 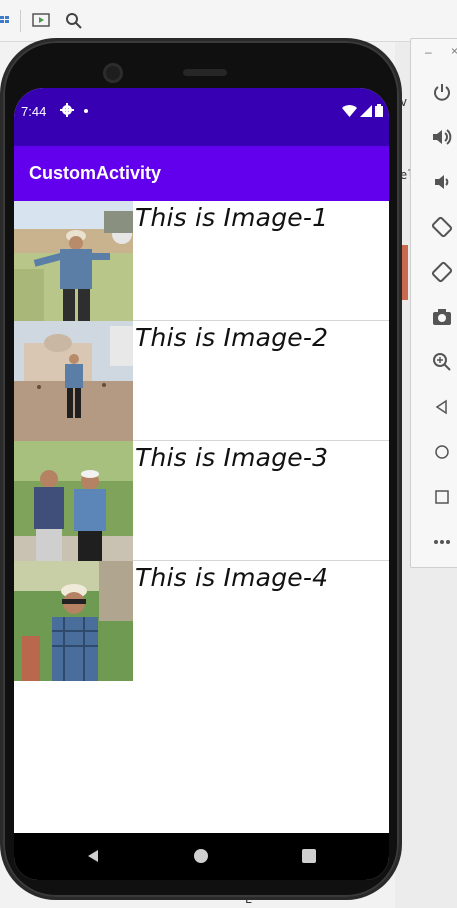 I want to click on ide-toolbar, so click(x=228, y=21).